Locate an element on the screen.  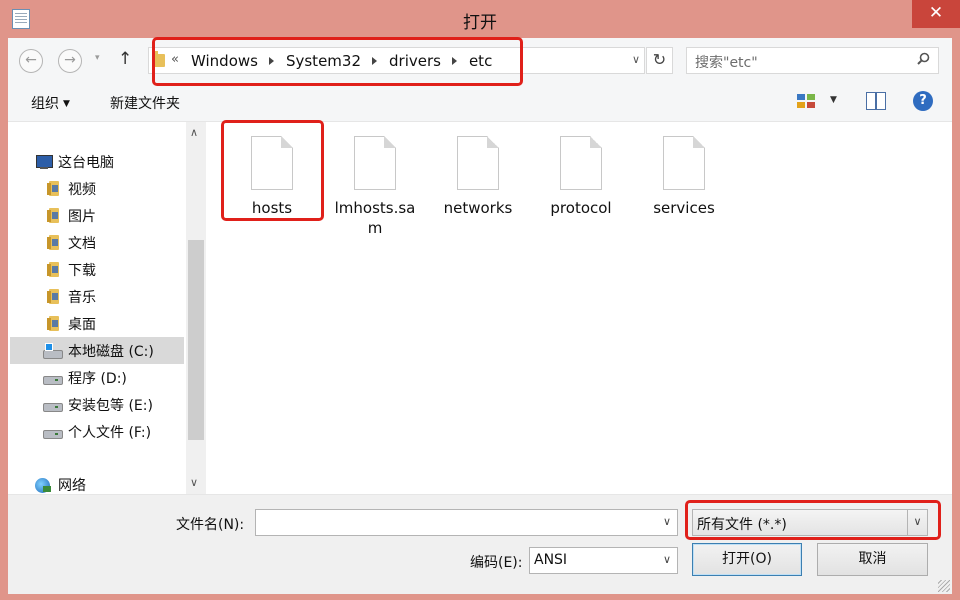
scroll-up-icon: ∧ is located at coordinates (194, 132).